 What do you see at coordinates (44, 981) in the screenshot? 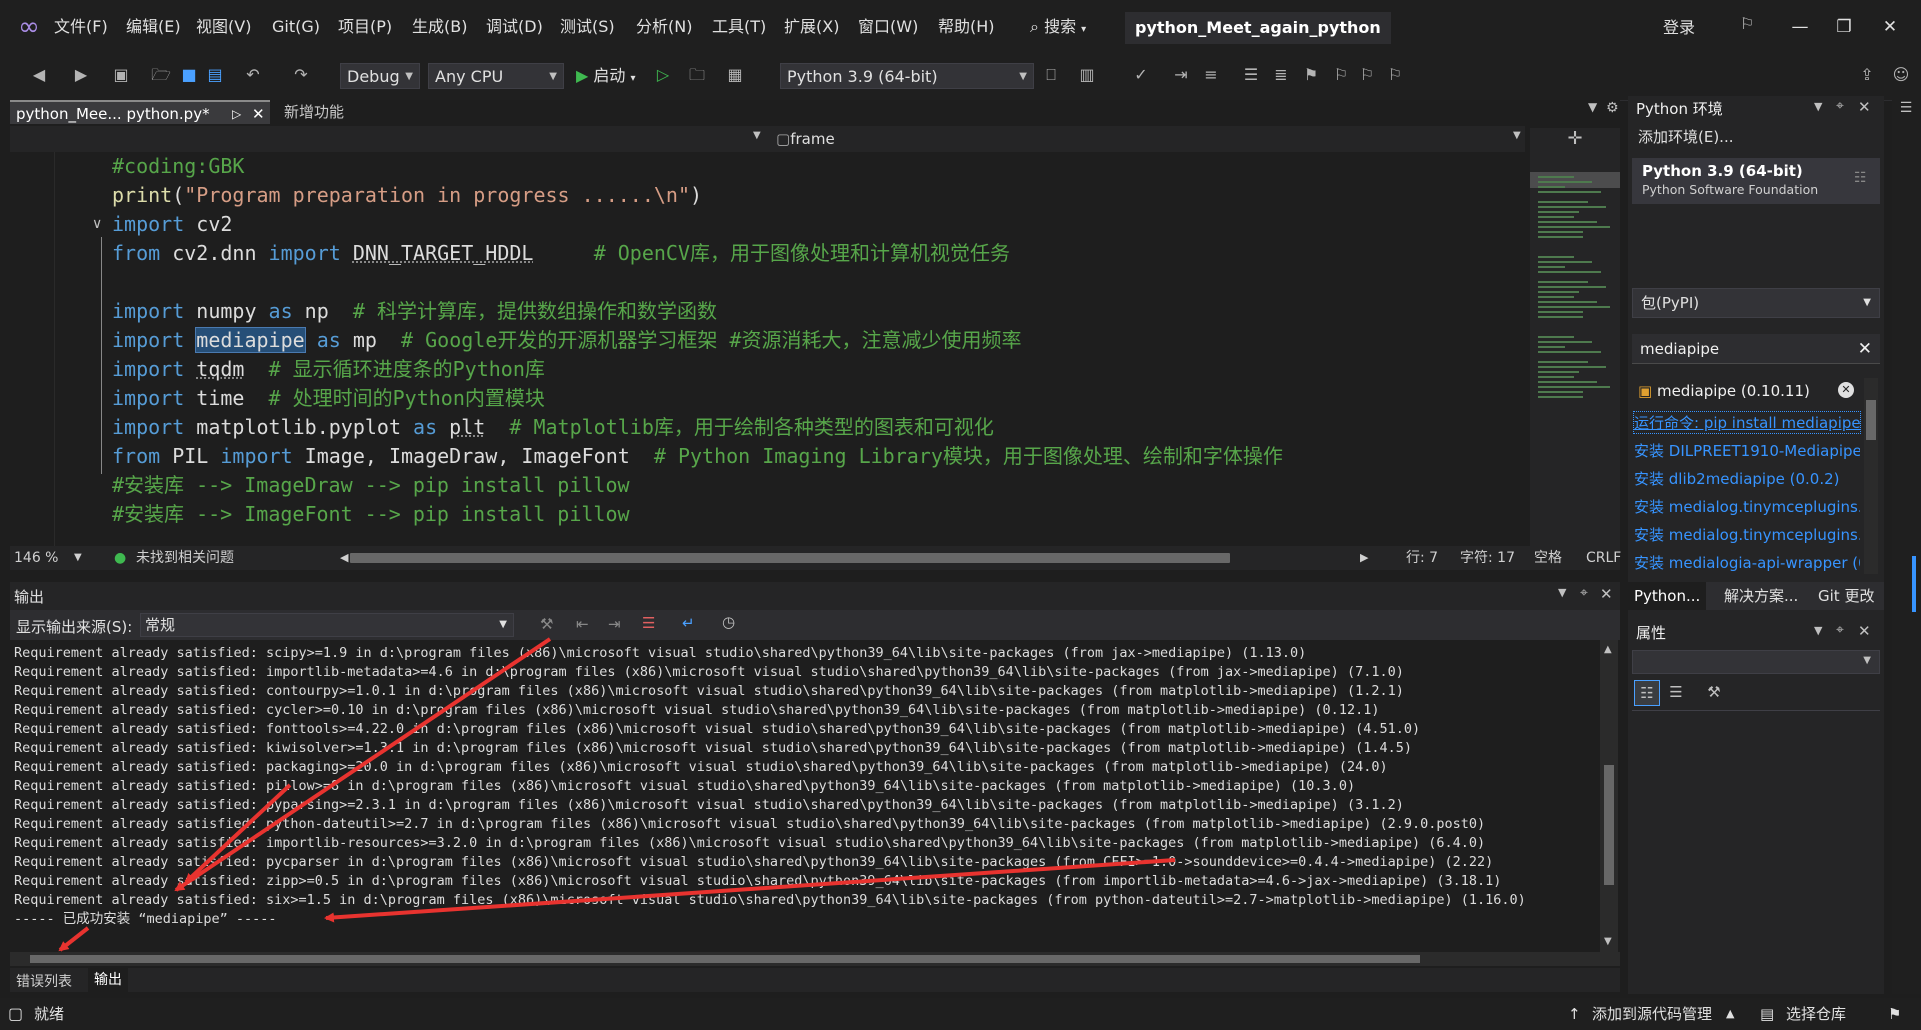
I see `tab-error-list: 错误列表` at bounding box center [44, 981].